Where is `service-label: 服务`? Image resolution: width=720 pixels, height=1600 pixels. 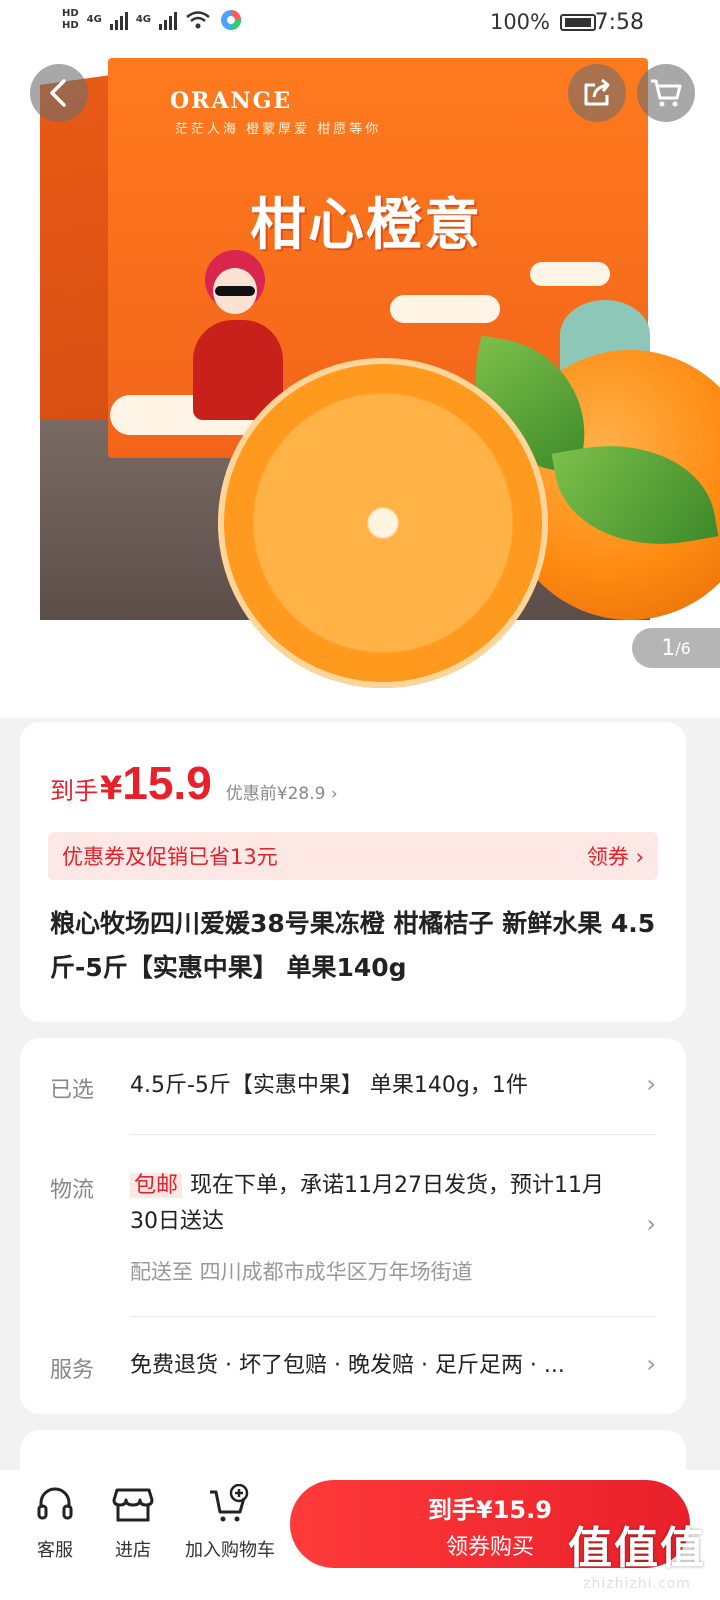
service-label: 服务 is located at coordinates (72, 1370).